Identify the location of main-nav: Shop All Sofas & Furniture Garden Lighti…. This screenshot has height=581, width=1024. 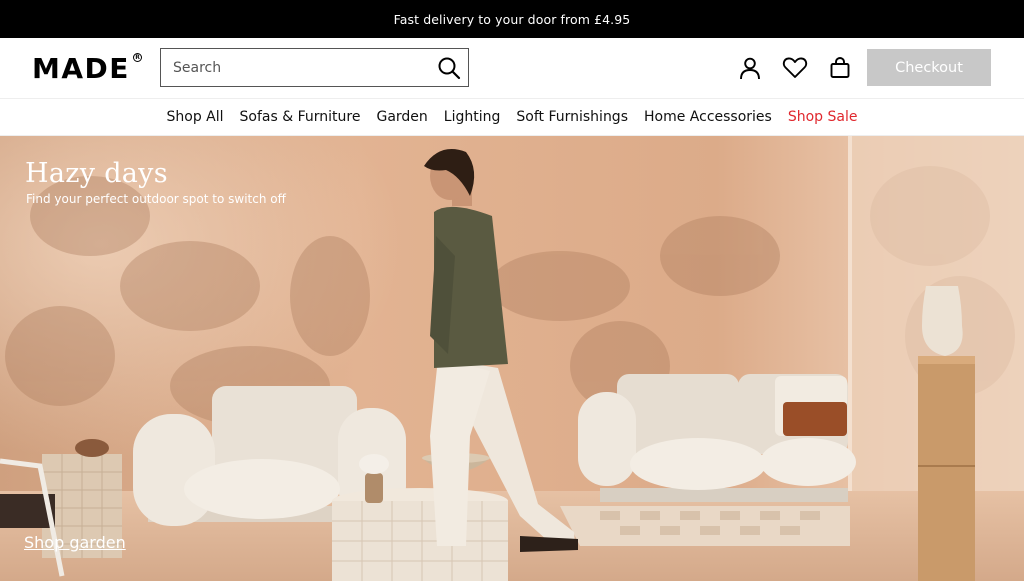
(512, 117).